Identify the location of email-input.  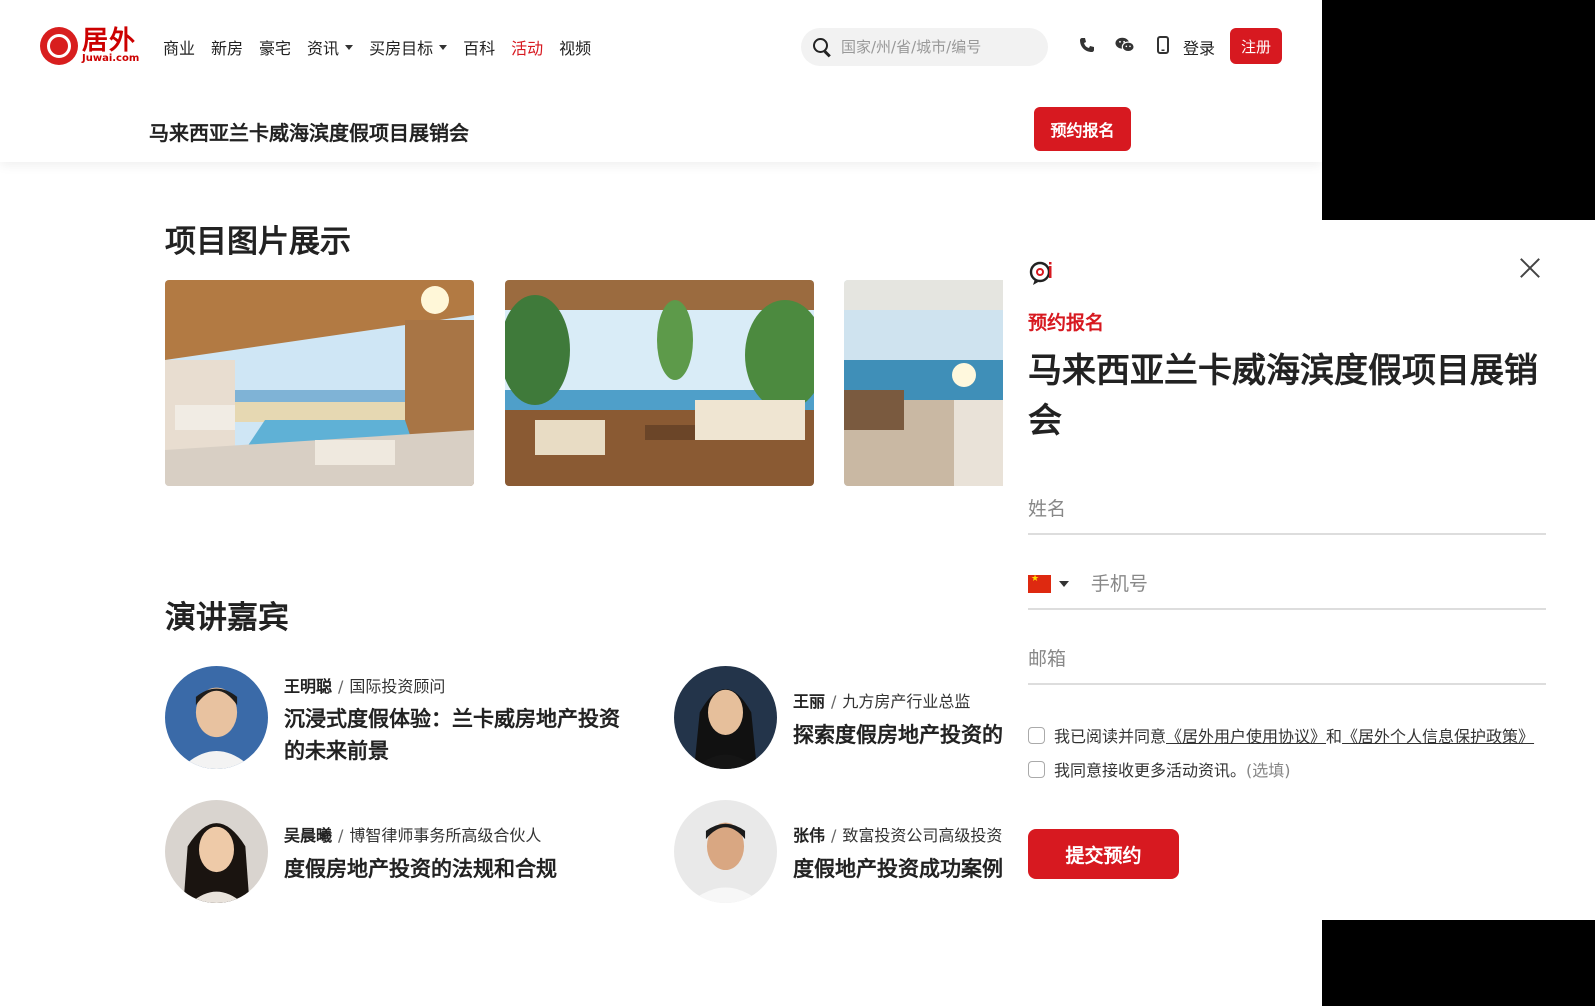
(1287, 659).